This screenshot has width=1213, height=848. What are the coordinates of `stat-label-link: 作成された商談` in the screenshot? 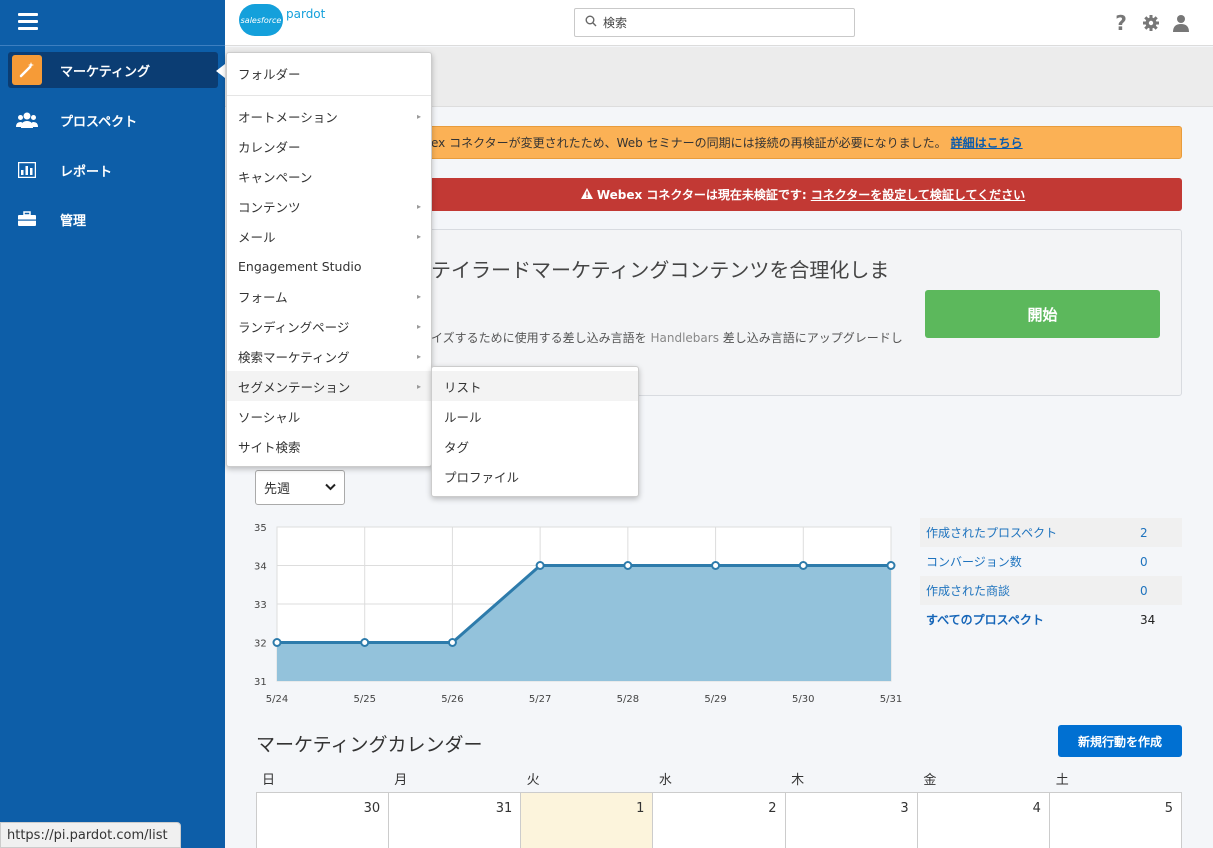 It's located at (1030, 590).